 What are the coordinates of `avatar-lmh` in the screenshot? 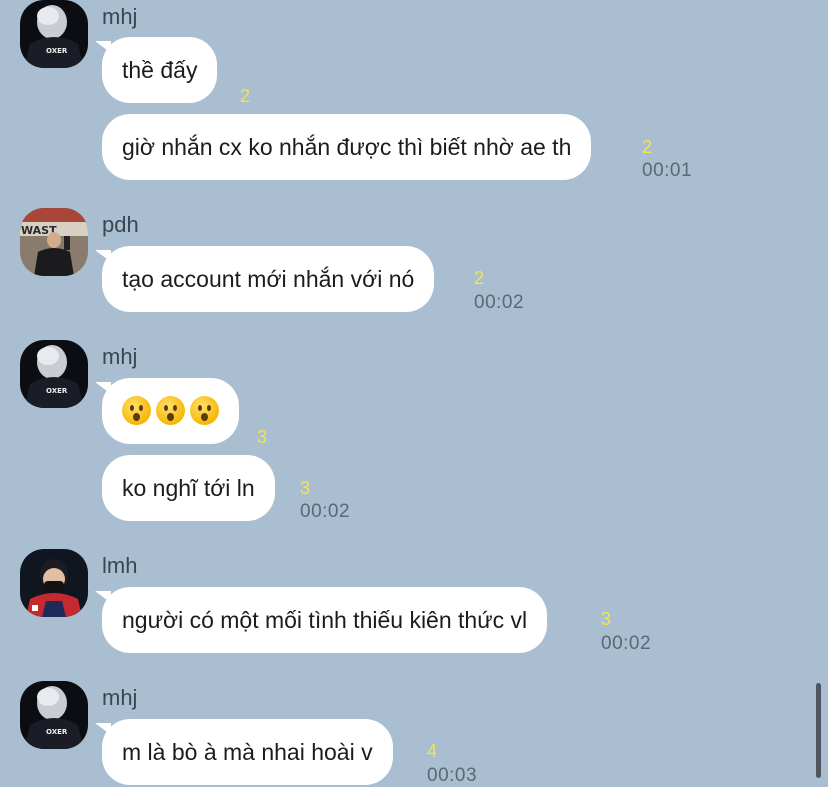 It's located at (54, 583).